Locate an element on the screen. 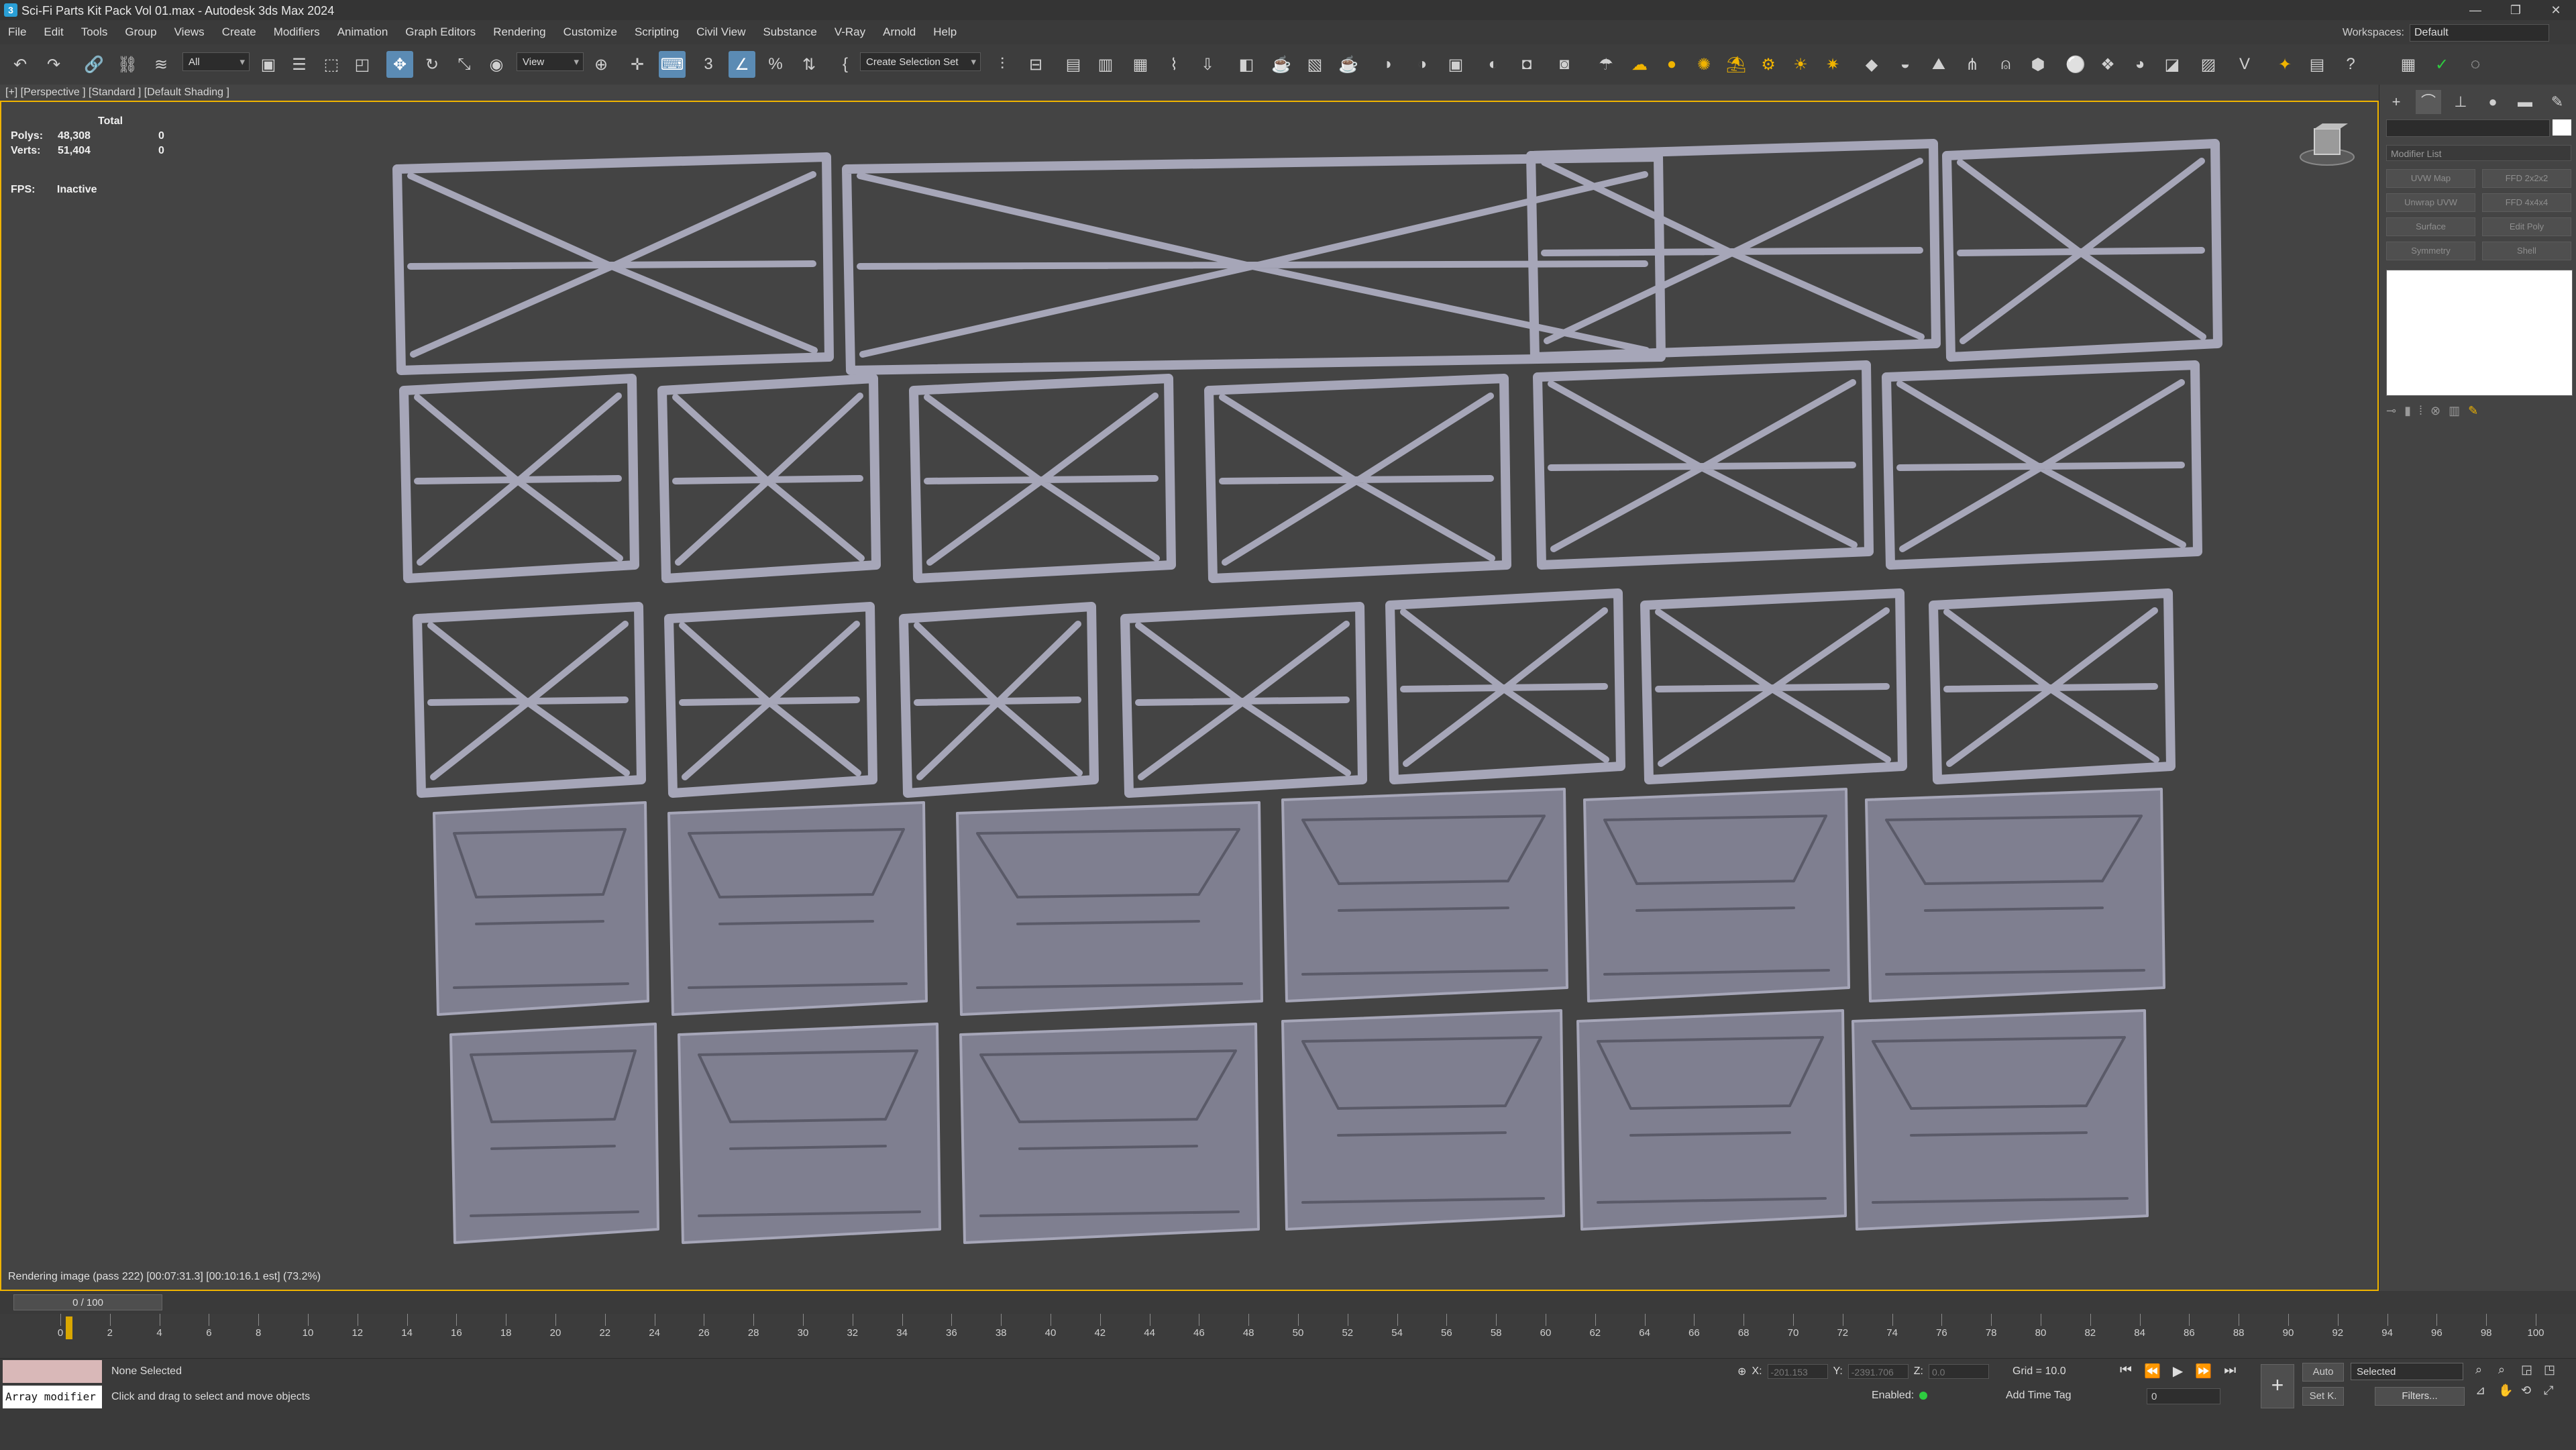 The image size is (2576, 1450). rendered-frame-window-icon: ▧ is located at coordinates (1314, 64).